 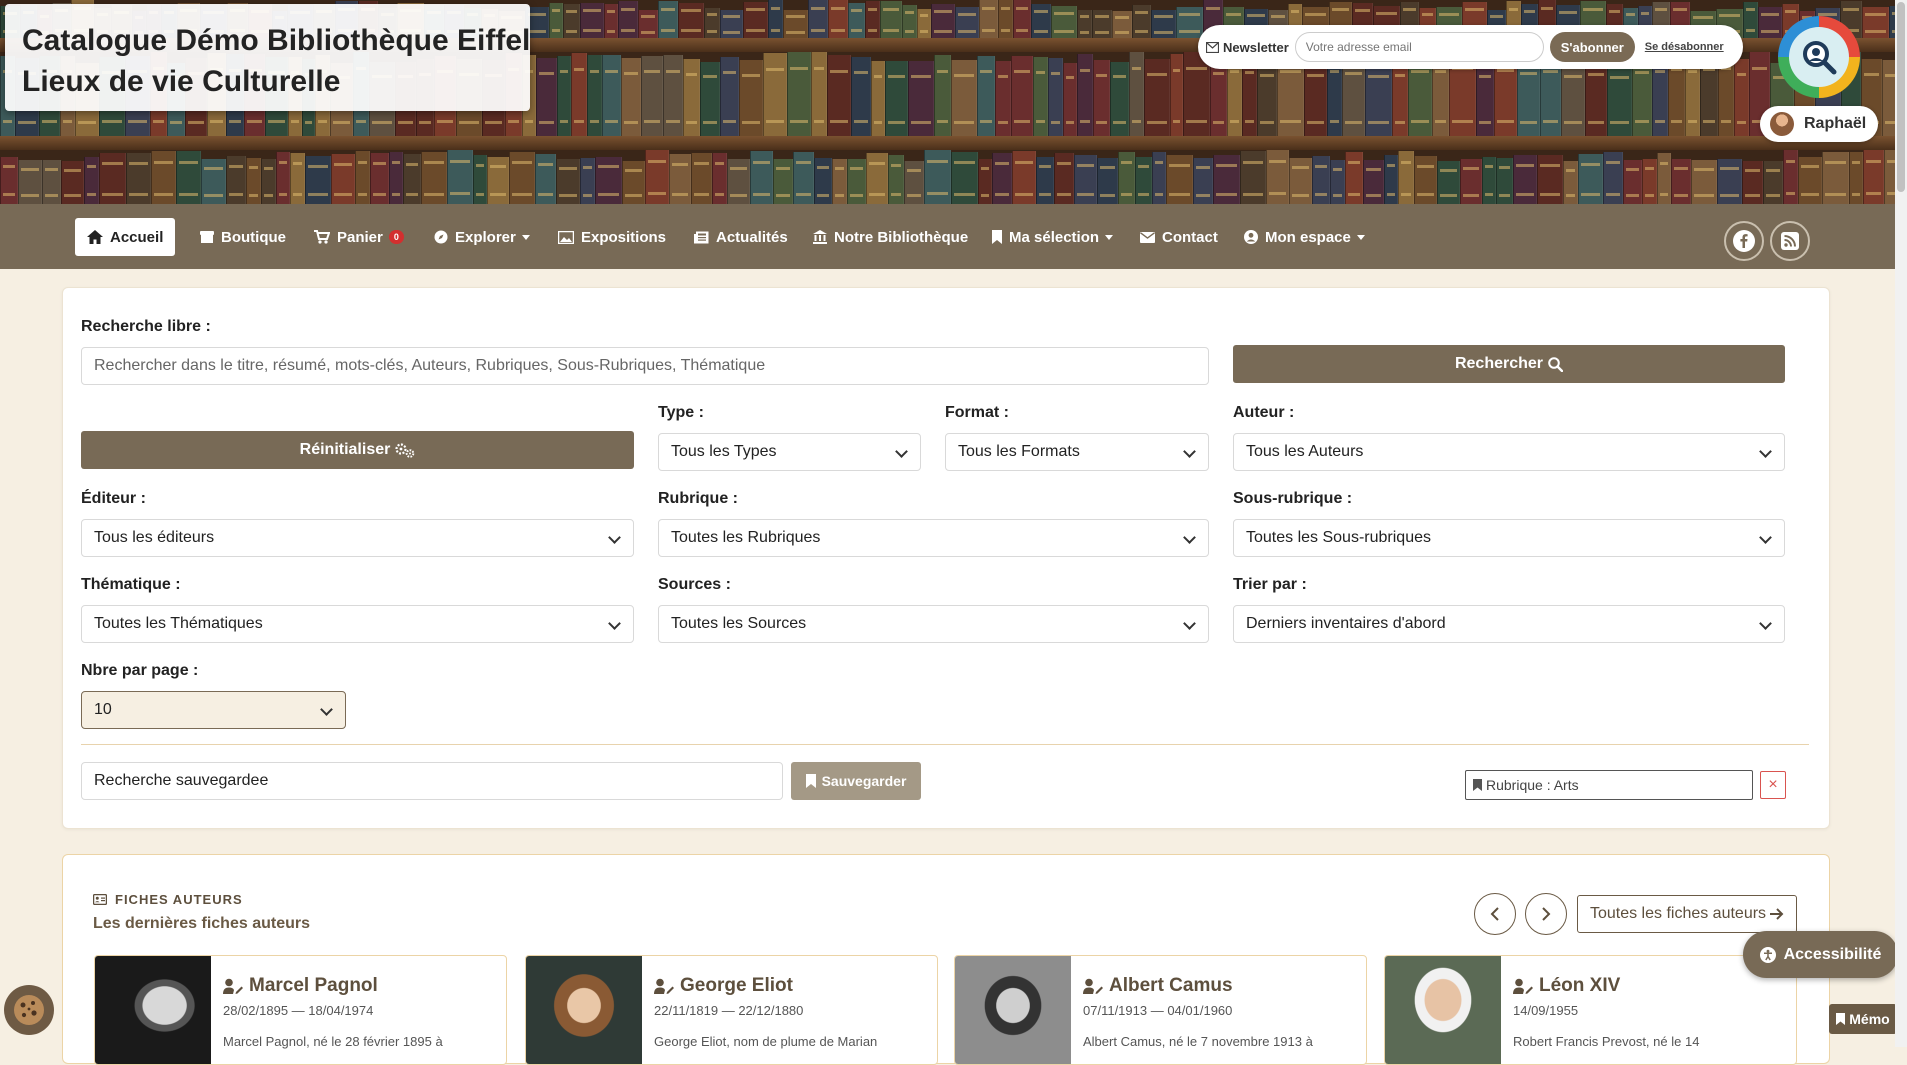 What do you see at coordinates (113, 498) in the screenshot?
I see `publisher-label: Éditeur :` at bounding box center [113, 498].